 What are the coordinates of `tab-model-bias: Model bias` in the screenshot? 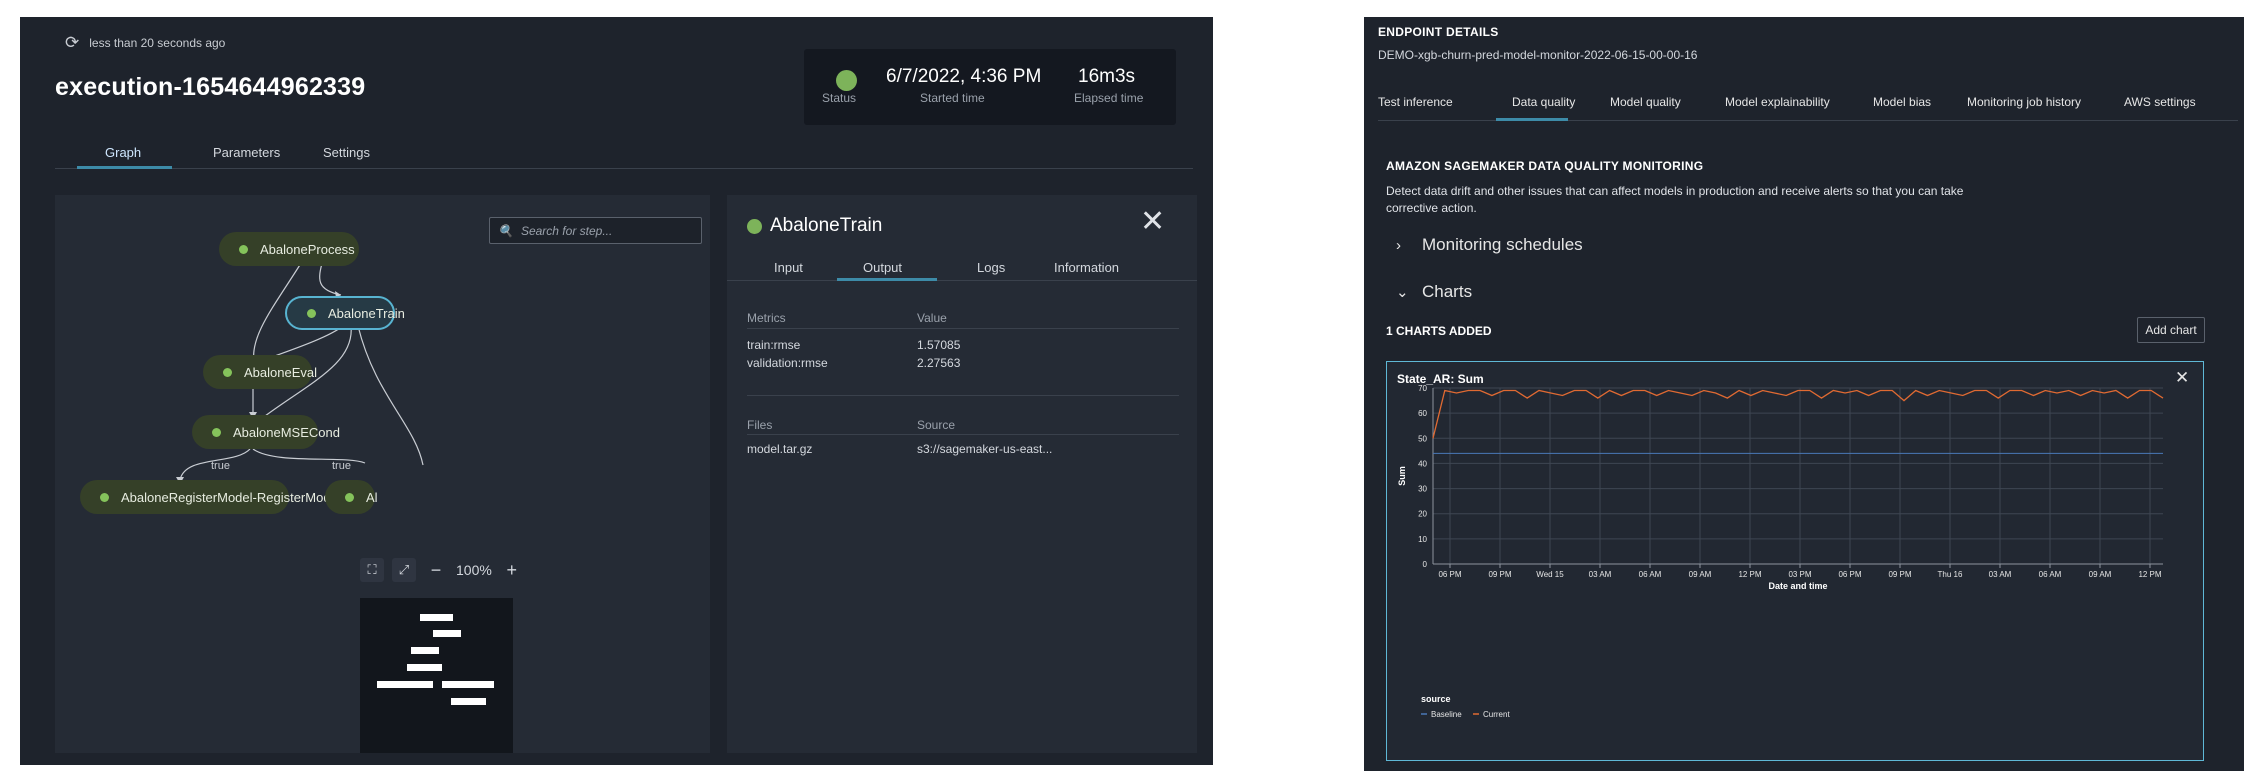 It's located at (1902, 102).